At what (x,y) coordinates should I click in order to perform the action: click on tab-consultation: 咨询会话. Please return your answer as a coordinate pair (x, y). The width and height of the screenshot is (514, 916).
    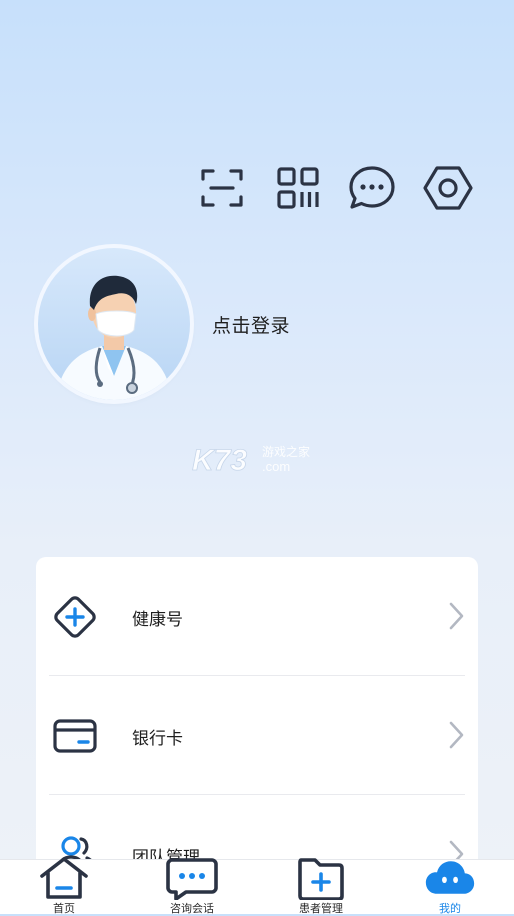
    Looking at the image, I should click on (192, 886).